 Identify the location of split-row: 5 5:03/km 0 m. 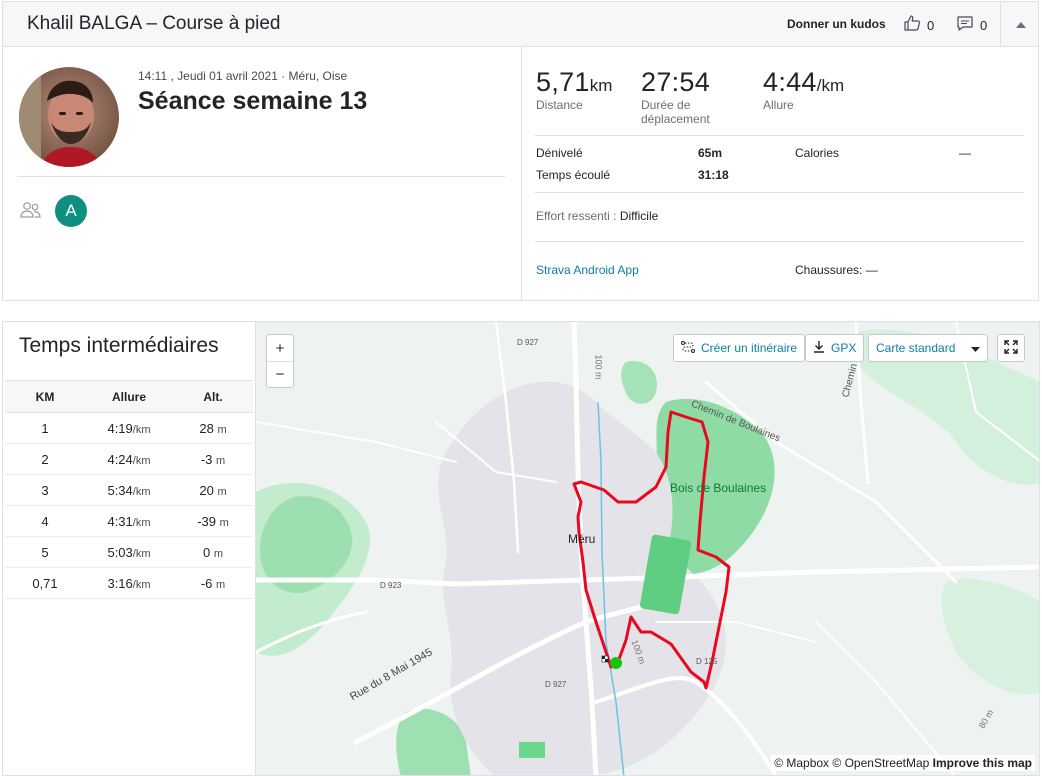
(129, 552).